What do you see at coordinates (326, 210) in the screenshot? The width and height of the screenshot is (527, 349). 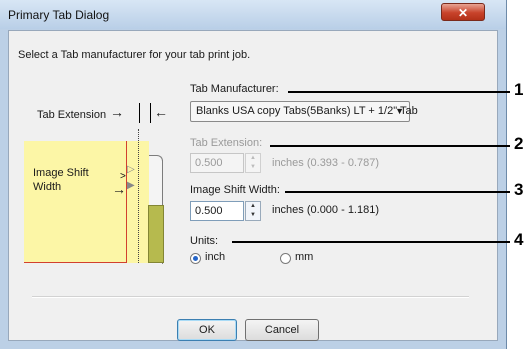 I see `image-shift-width-range: inches (0.000 - 1.181)` at bounding box center [326, 210].